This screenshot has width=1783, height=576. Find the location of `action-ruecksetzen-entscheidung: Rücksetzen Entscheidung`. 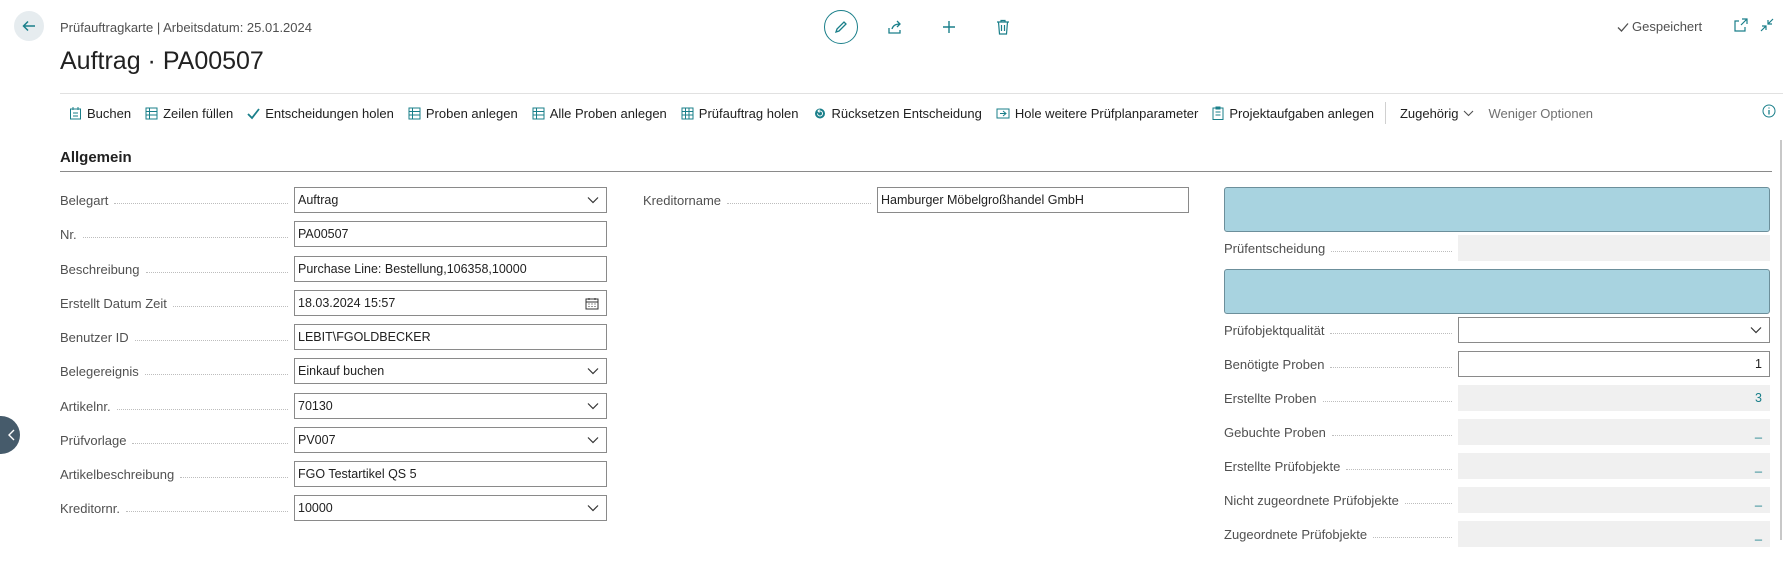

action-ruecksetzen-entscheidung: Rücksetzen Entscheidung is located at coordinates (897, 113).